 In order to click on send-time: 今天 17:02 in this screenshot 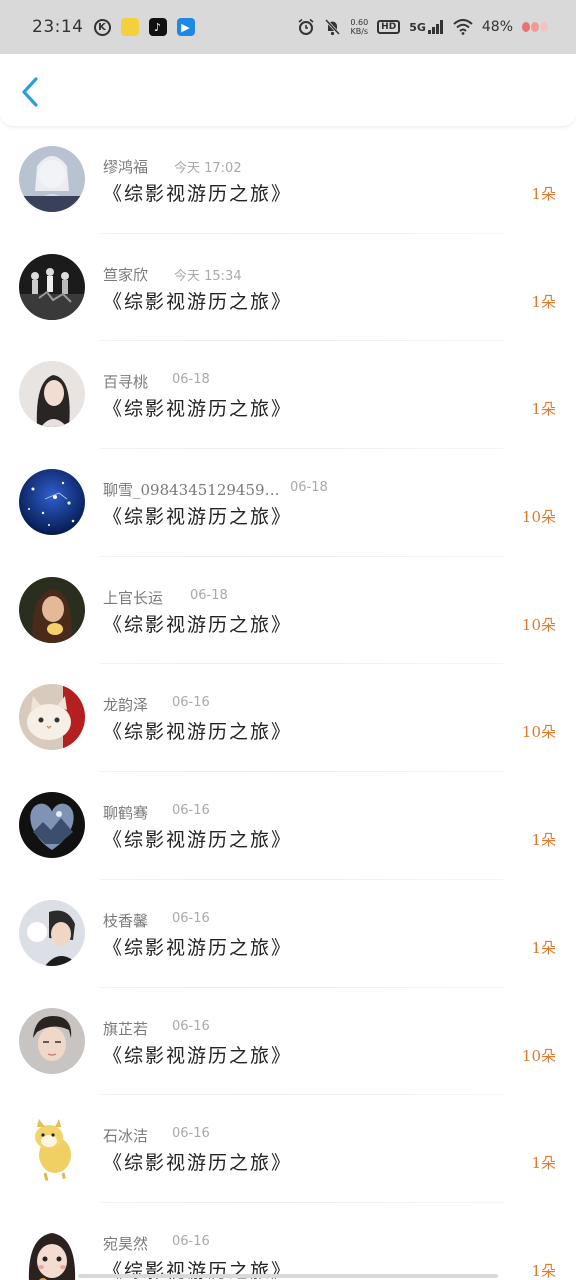, I will do `click(208, 168)`.